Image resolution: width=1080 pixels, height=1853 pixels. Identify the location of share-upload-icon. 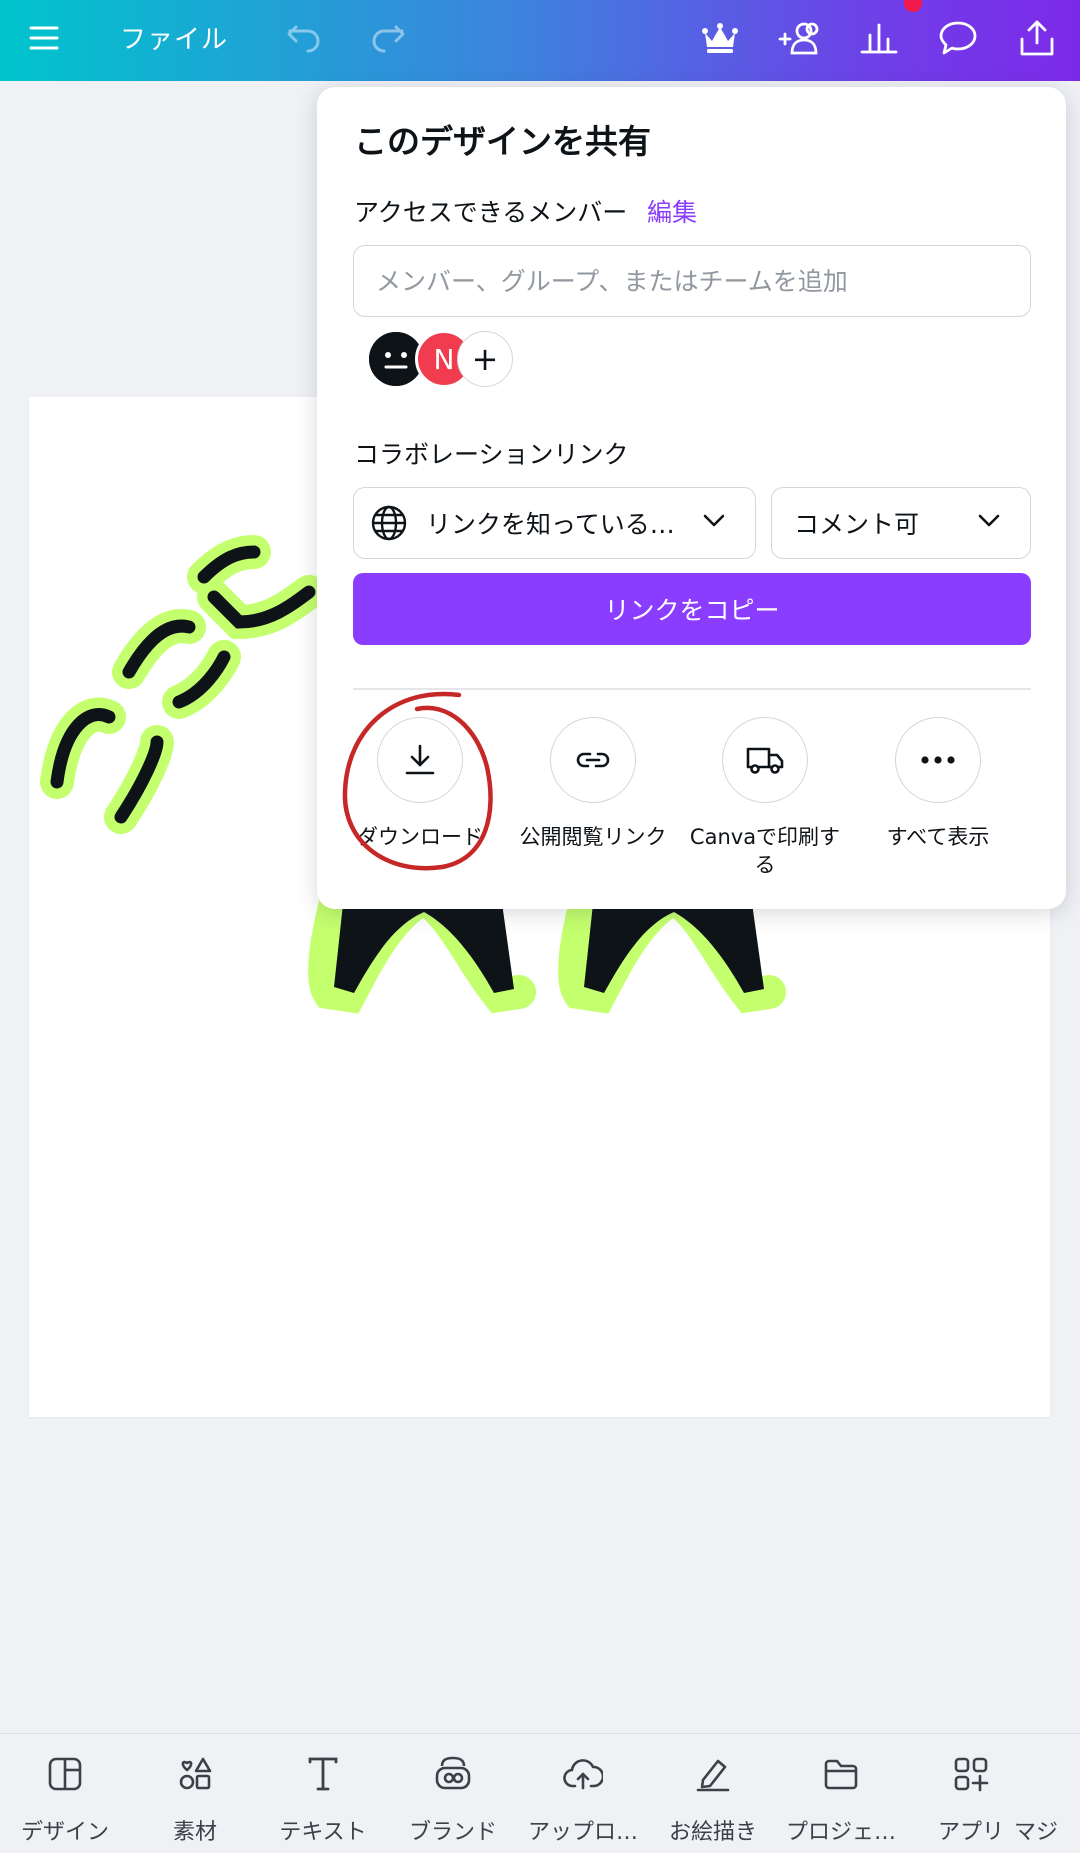
(1037, 37).